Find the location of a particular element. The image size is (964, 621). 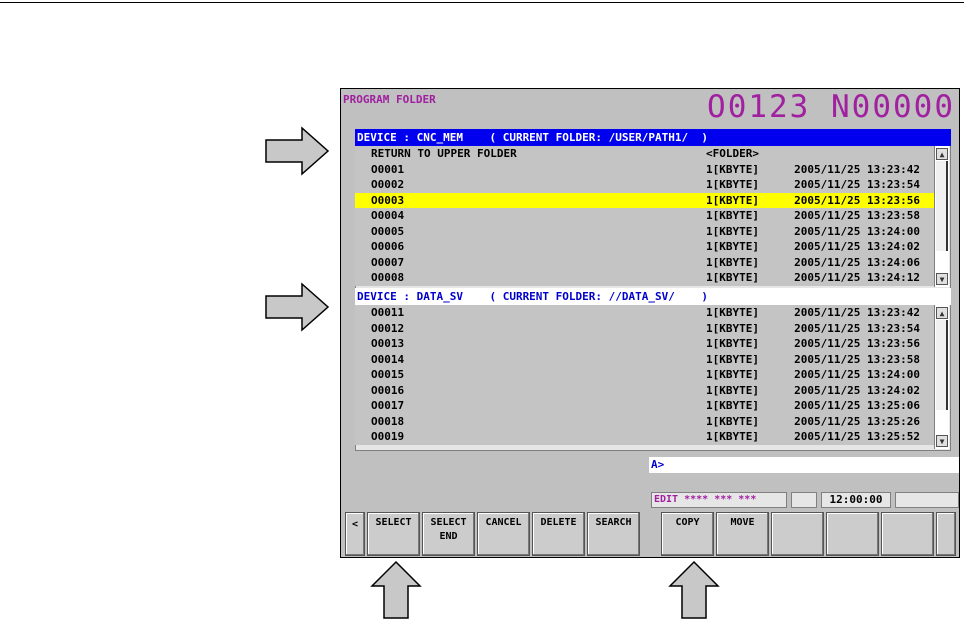

list-item-selected: O0003 1[KBYTE] 2005/11/25 13:23:56 is located at coordinates (644, 200).